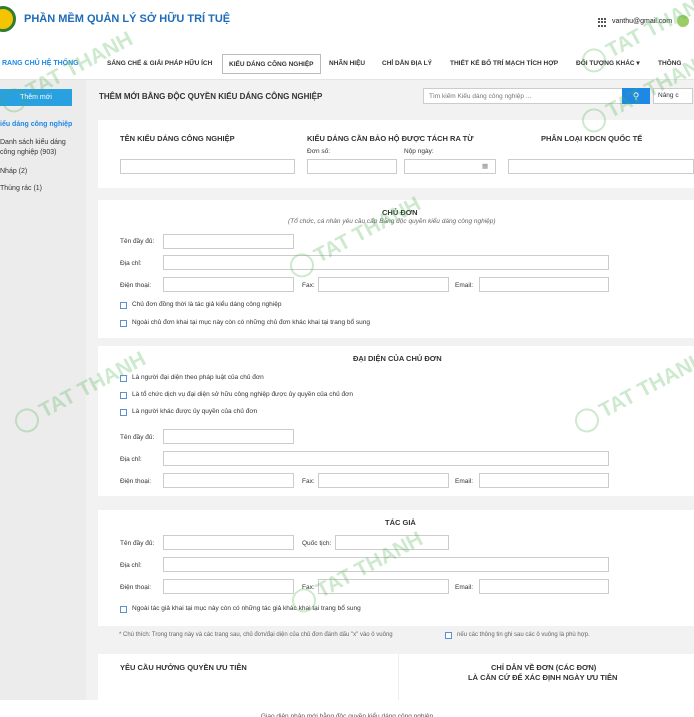  What do you see at coordinates (21, 189) in the screenshot?
I see `sidebar-item-trash: Thùng rác (1)` at bounding box center [21, 189].